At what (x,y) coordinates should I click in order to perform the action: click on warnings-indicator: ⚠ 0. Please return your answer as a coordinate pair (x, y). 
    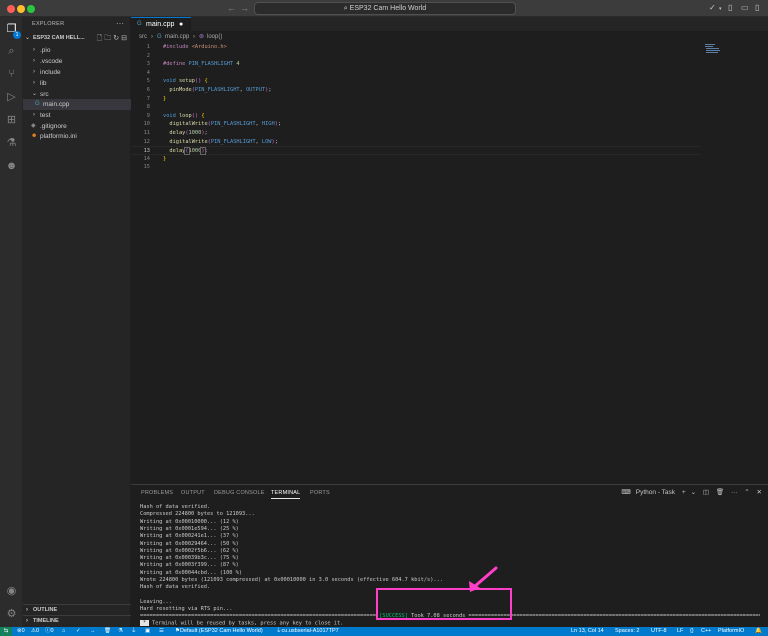
    Looking at the image, I should click on (35, 631).